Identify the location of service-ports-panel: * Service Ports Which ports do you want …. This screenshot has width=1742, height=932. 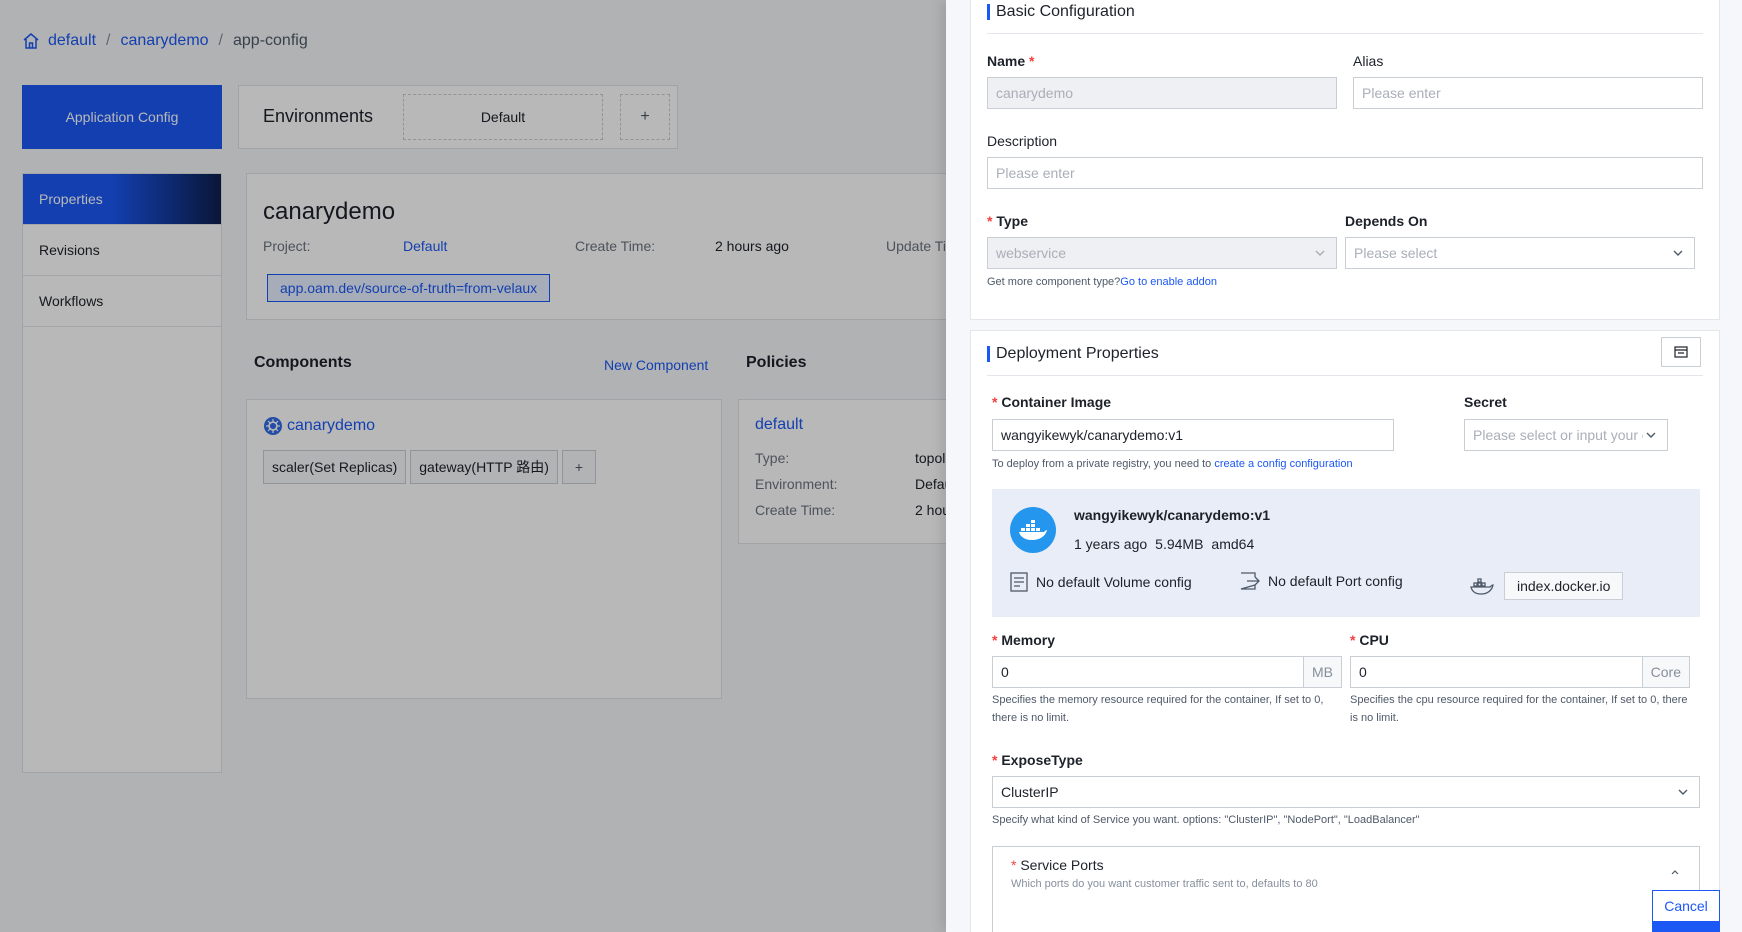
(1346, 889).